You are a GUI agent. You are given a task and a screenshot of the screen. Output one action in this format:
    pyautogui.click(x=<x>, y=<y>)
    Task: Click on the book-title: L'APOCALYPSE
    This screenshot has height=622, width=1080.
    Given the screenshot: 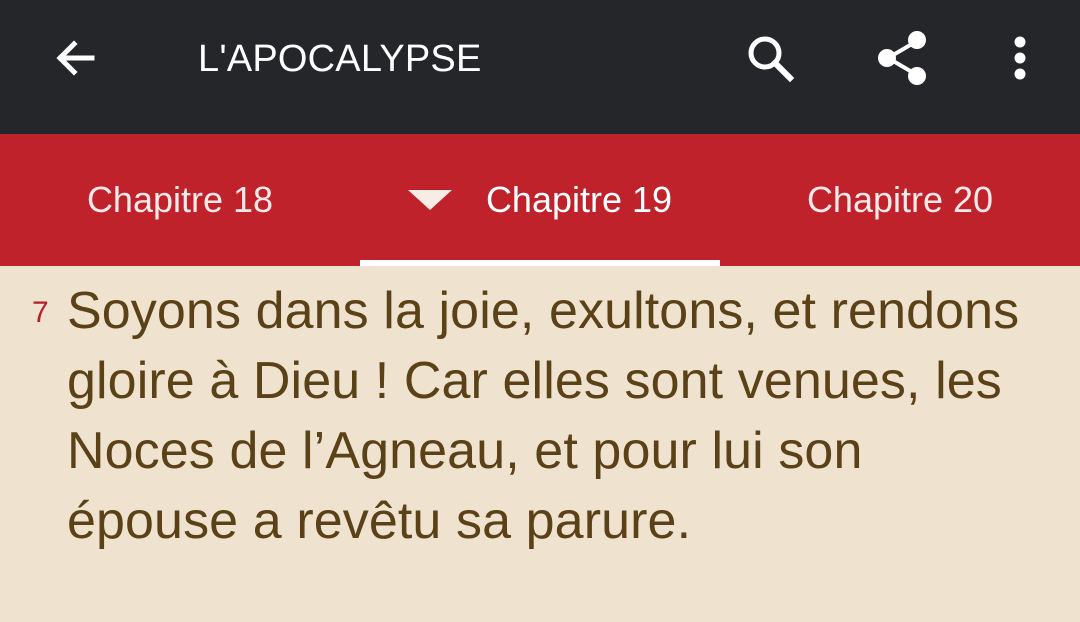 What is the action you would take?
    pyautogui.click(x=340, y=59)
    